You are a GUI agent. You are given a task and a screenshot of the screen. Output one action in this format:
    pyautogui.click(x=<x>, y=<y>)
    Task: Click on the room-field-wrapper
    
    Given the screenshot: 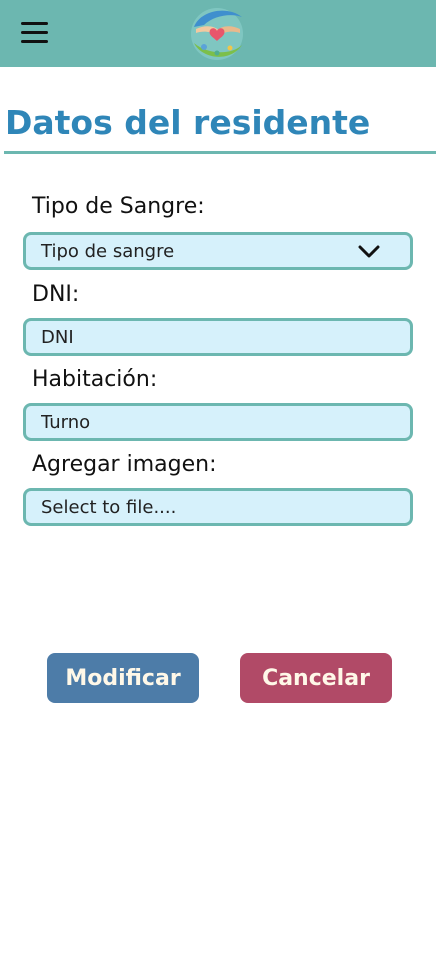 What is the action you would take?
    pyautogui.click(x=218, y=422)
    